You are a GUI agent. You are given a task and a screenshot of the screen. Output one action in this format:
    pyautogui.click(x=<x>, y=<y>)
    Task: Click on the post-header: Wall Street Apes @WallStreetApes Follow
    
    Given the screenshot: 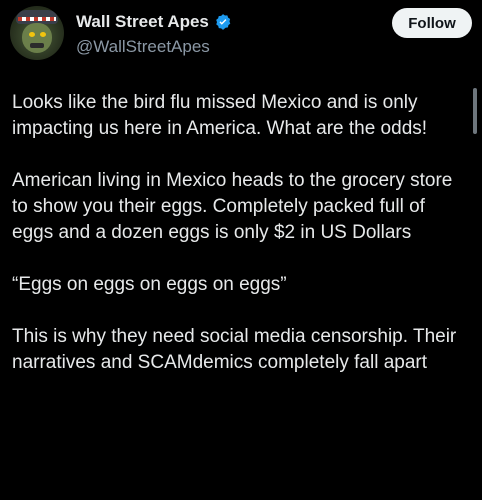 What is the action you would take?
    pyautogui.click(x=241, y=34)
    